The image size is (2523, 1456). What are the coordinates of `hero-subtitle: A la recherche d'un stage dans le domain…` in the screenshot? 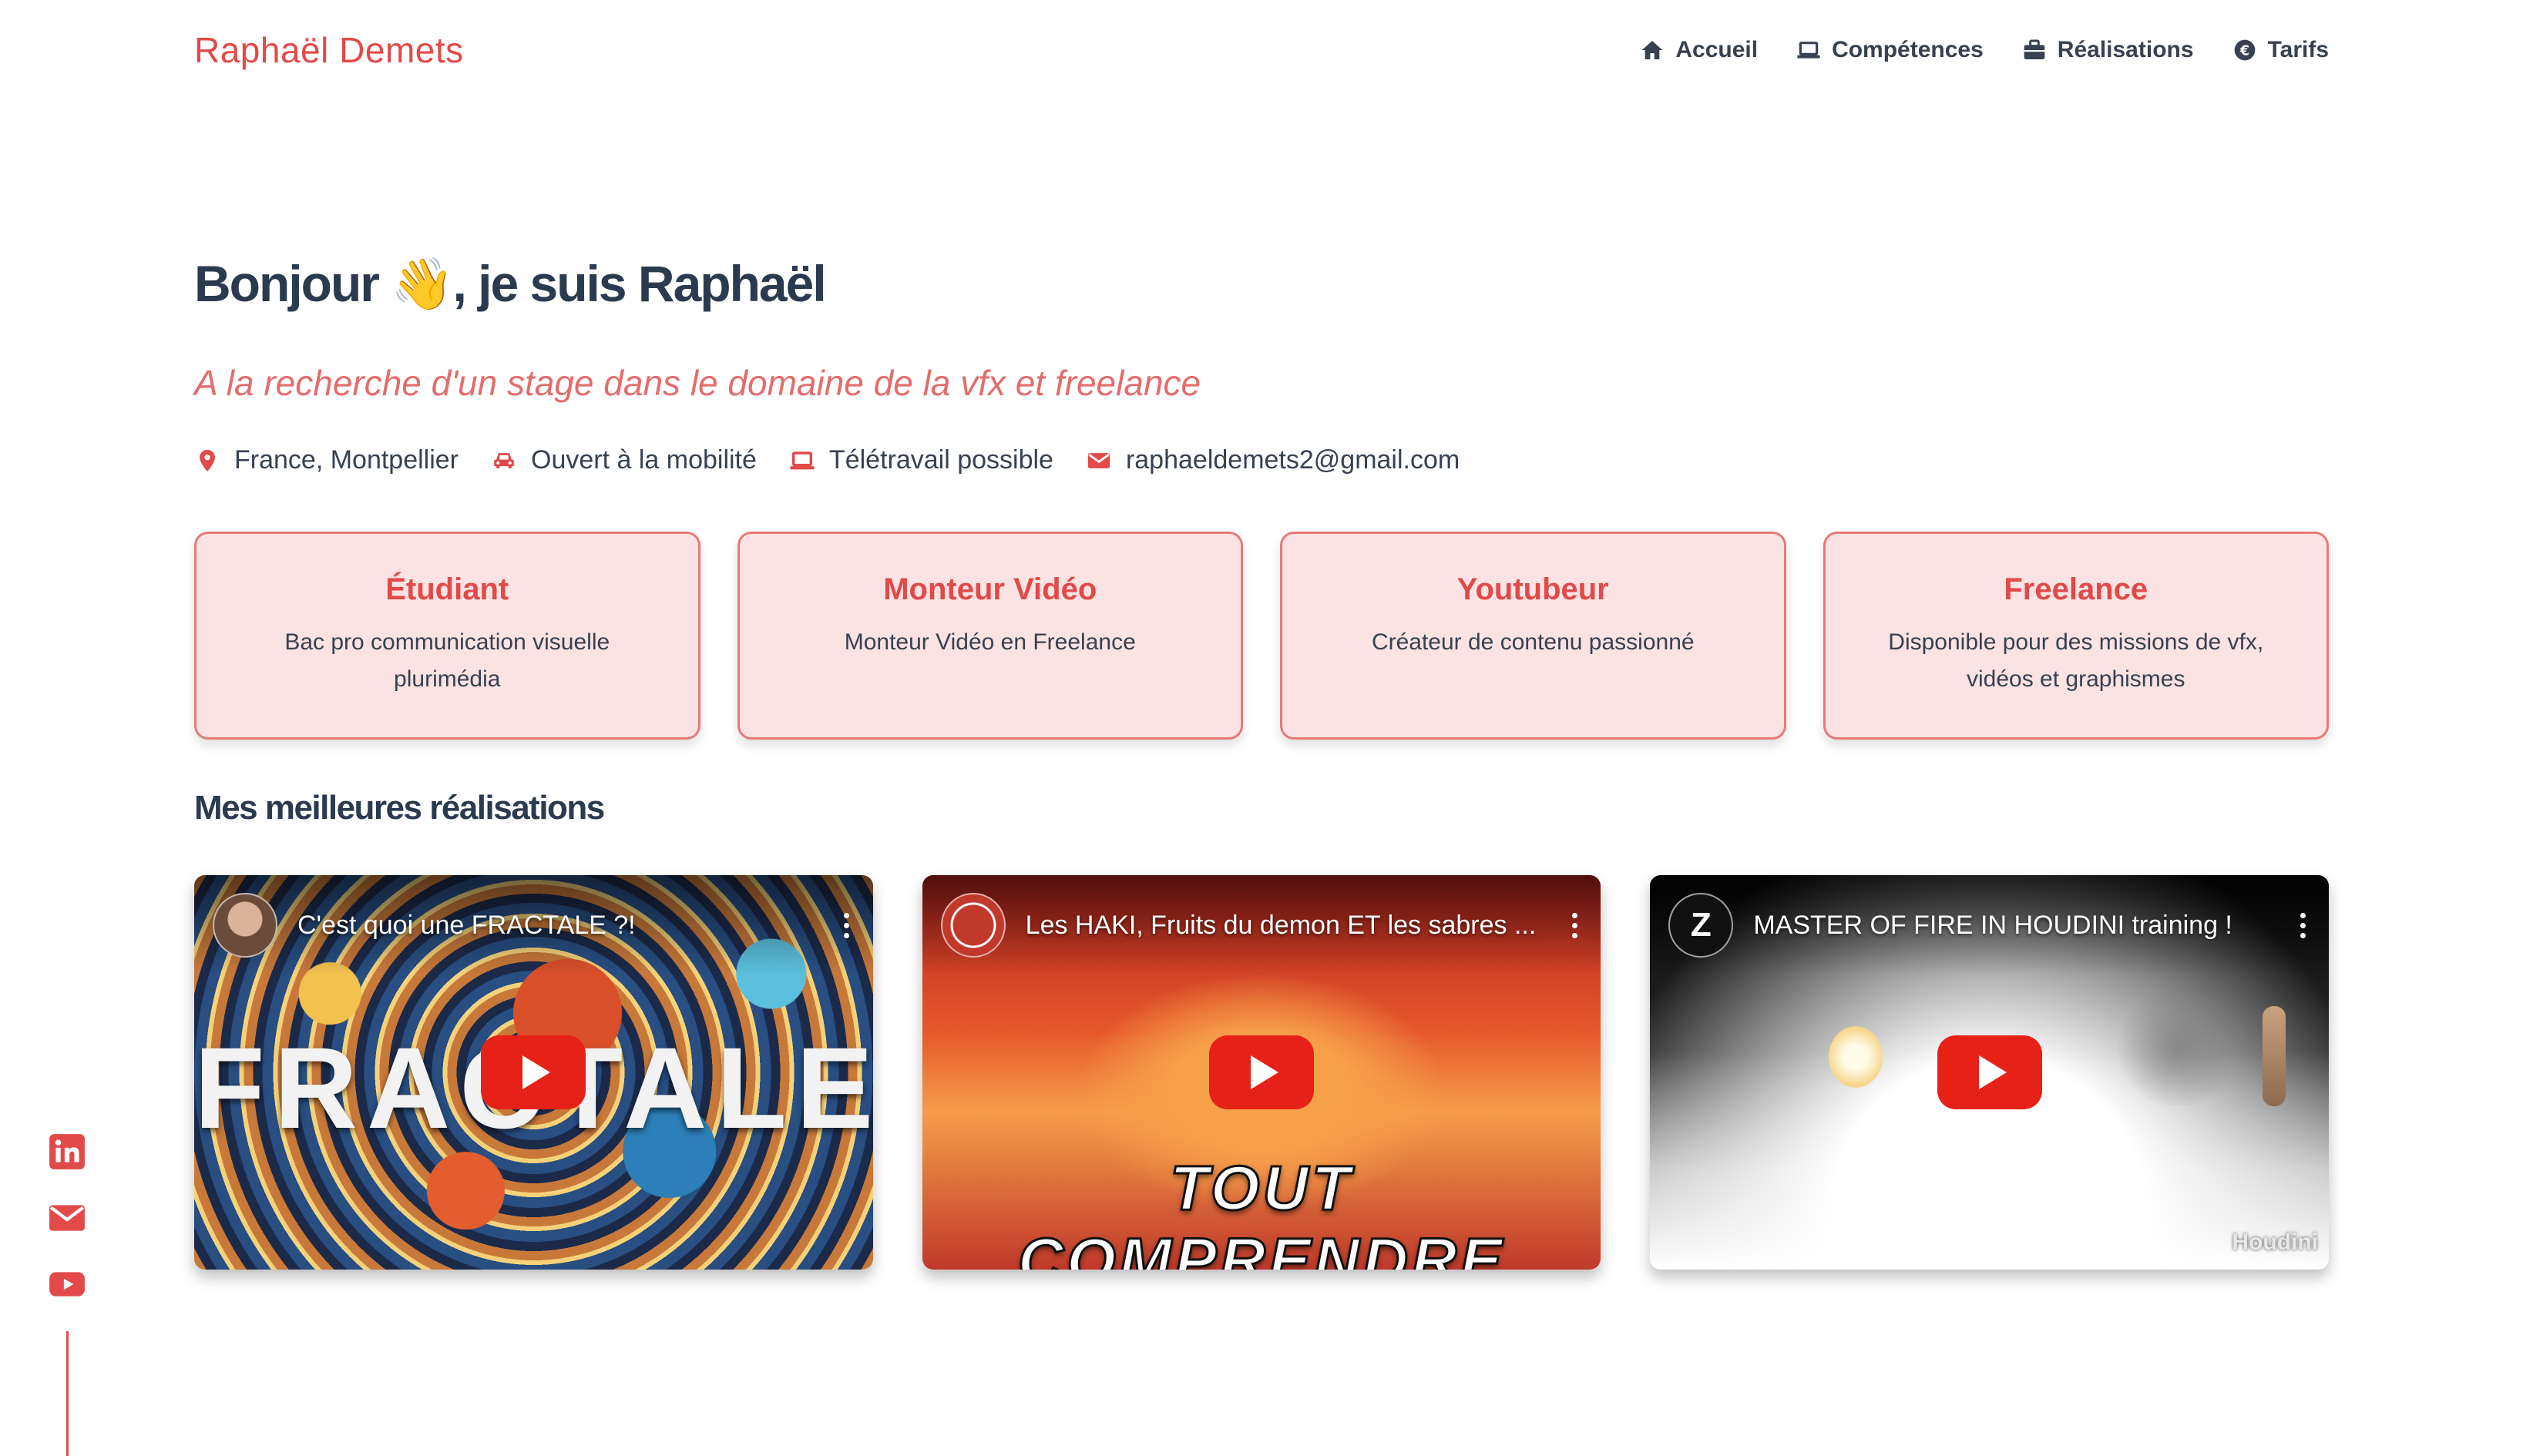 It's located at (698, 383).